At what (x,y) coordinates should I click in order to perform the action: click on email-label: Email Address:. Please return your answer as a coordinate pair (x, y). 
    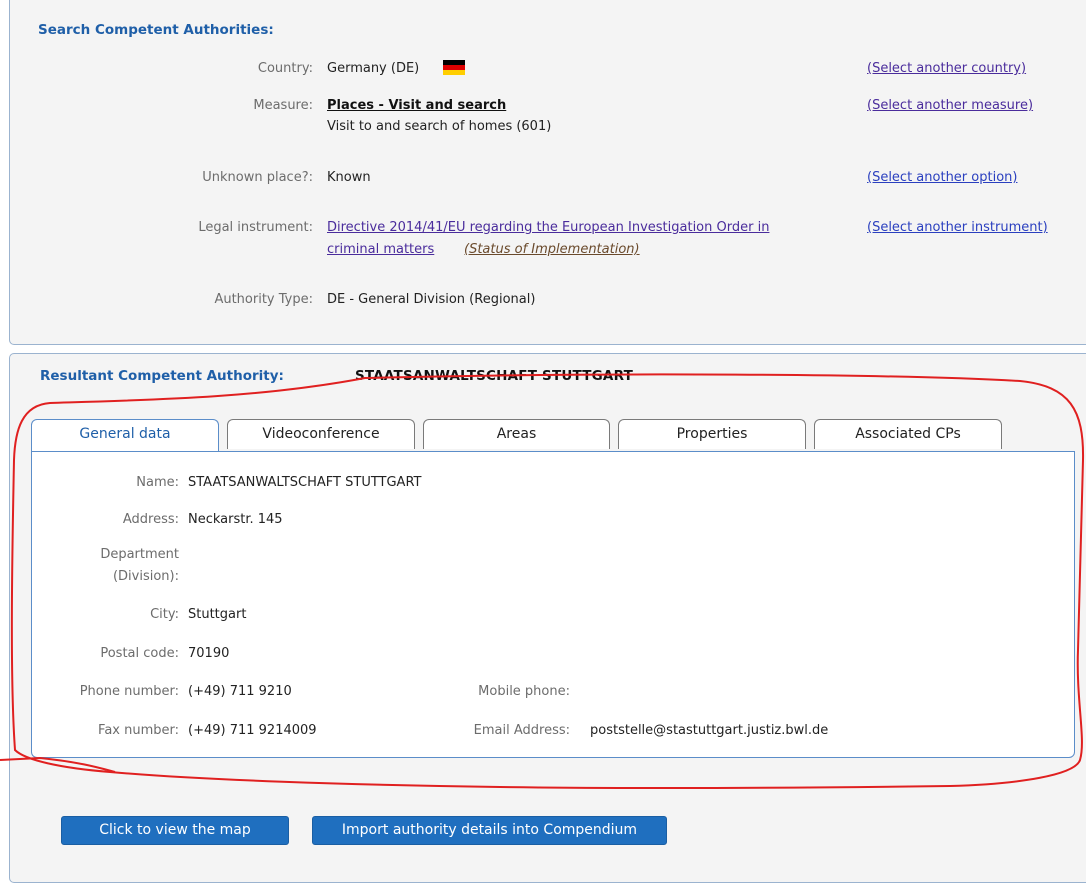
    Looking at the image, I should click on (521, 730).